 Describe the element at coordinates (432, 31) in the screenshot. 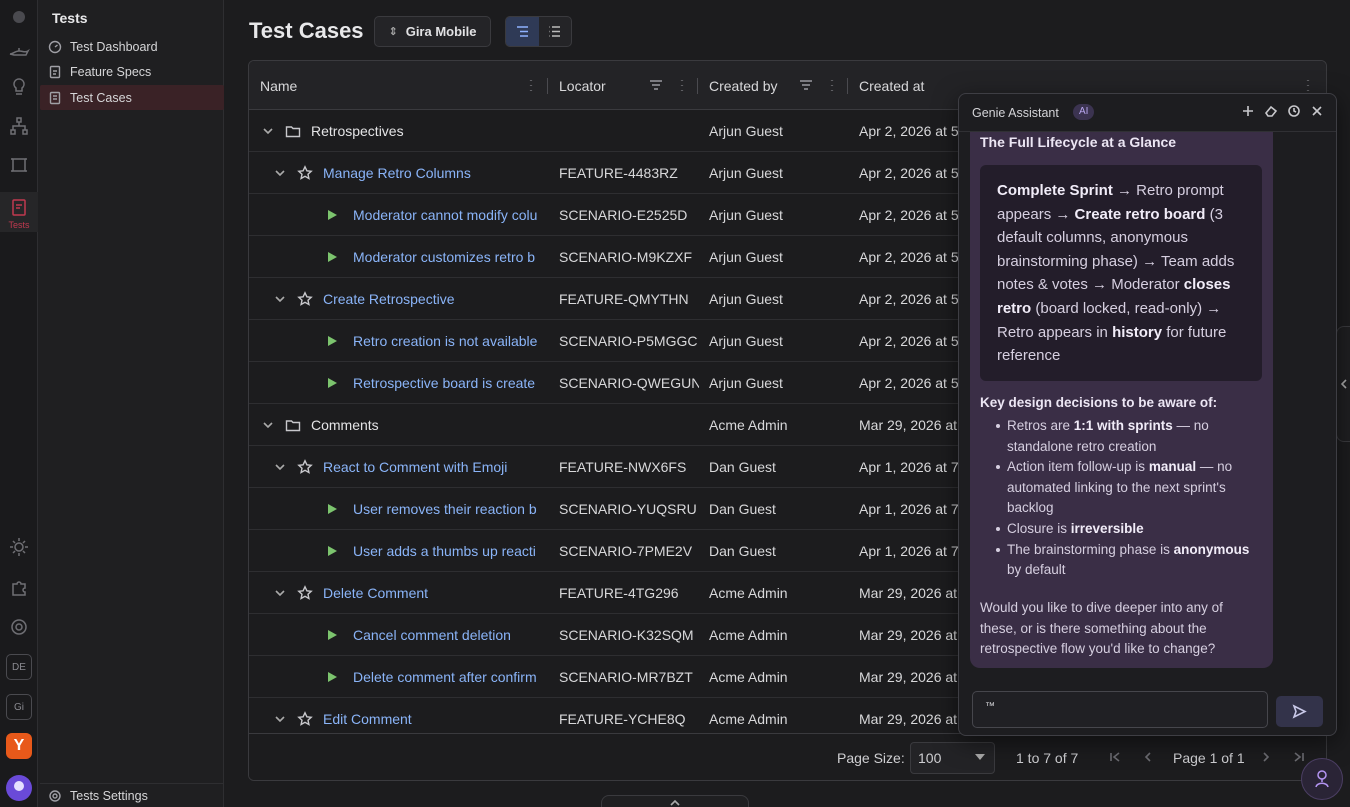

I see `project-selector-button: ⇕ Gira Mobile` at that location.